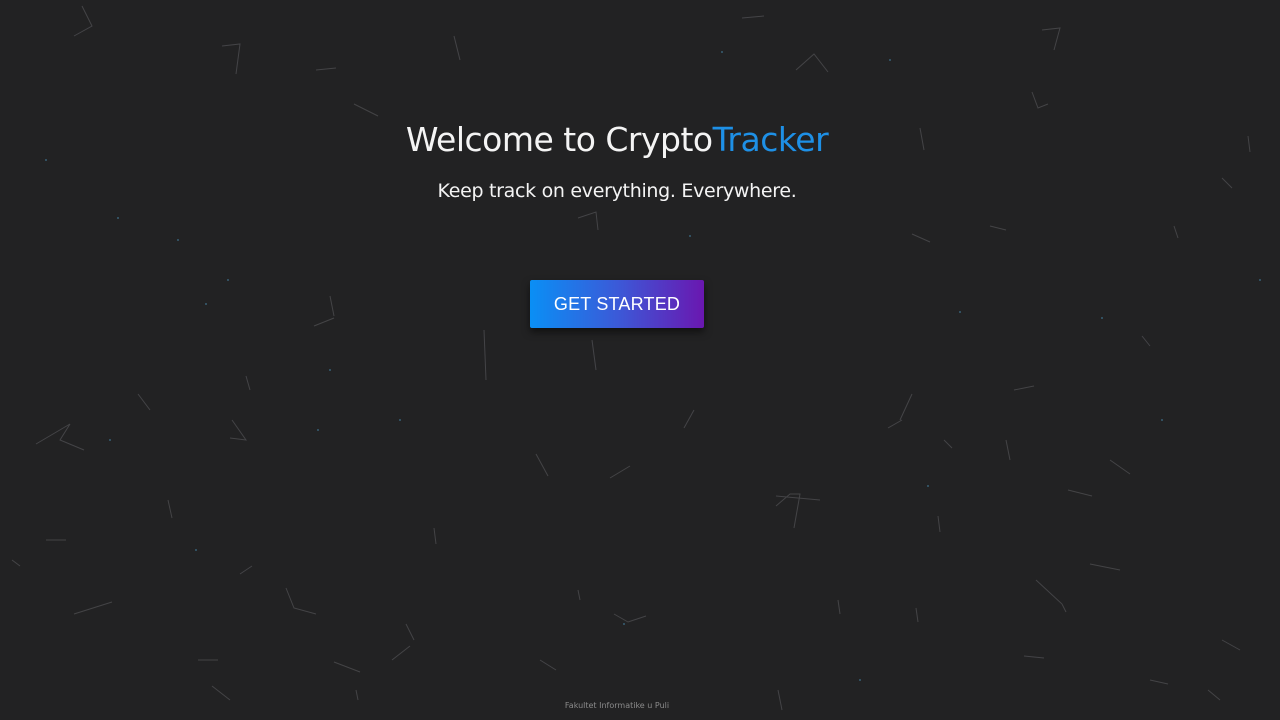  I want to click on get-started-button: GET STARTED, so click(617, 304).